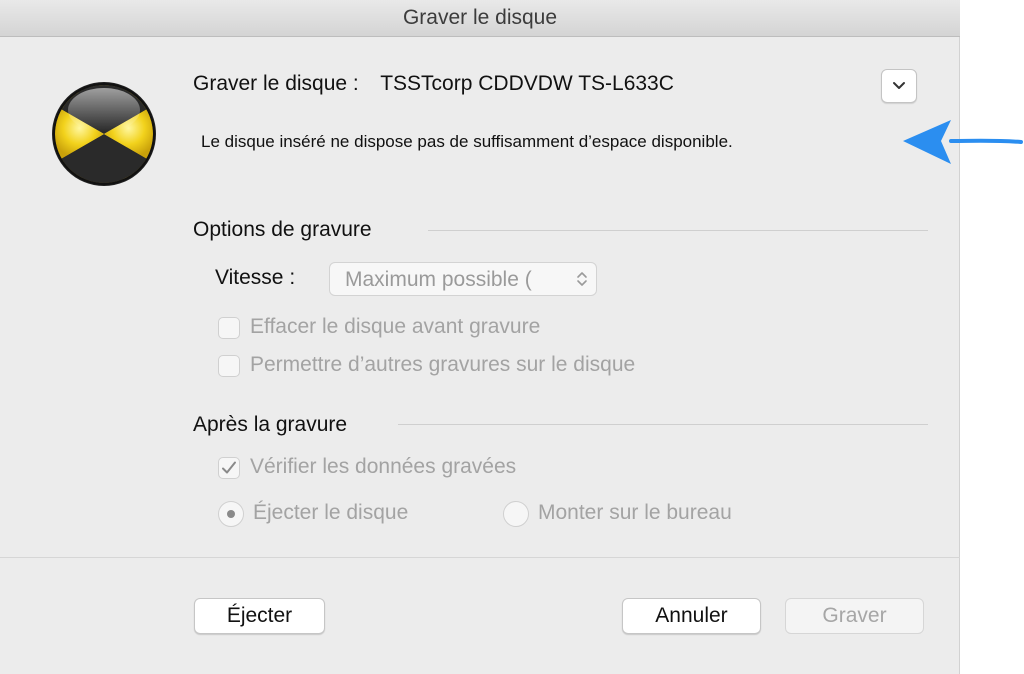  What do you see at coordinates (527, 83) in the screenshot?
I see `drive-name: TSSTcorp CDDVDW TS-L633C` at bounding box center [527, 83].